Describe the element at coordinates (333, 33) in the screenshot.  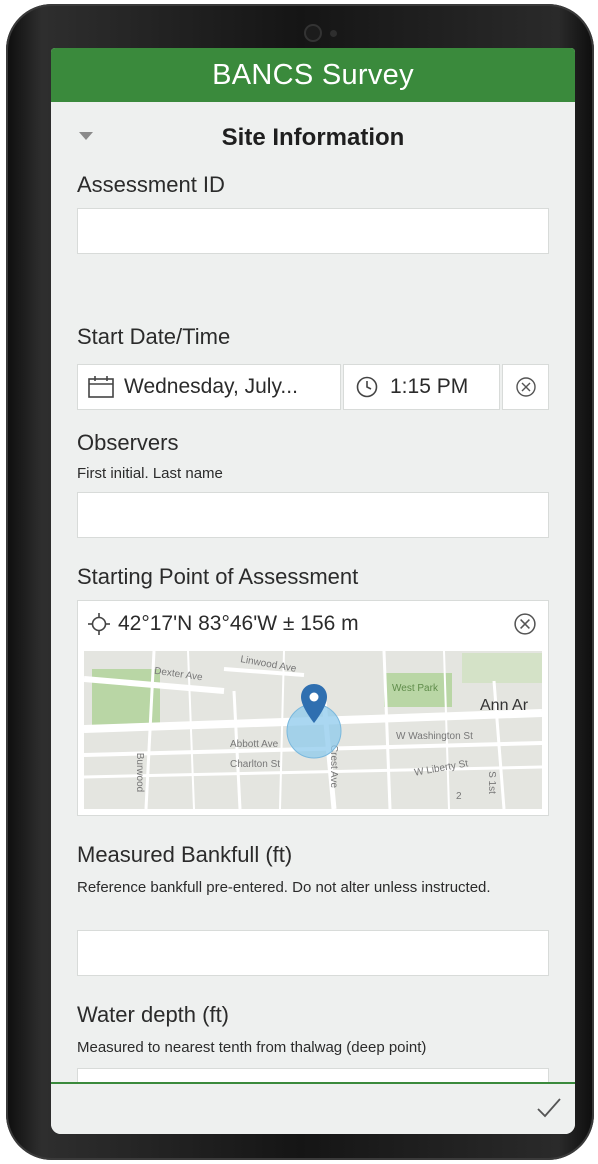
I see `sensor` at that location.